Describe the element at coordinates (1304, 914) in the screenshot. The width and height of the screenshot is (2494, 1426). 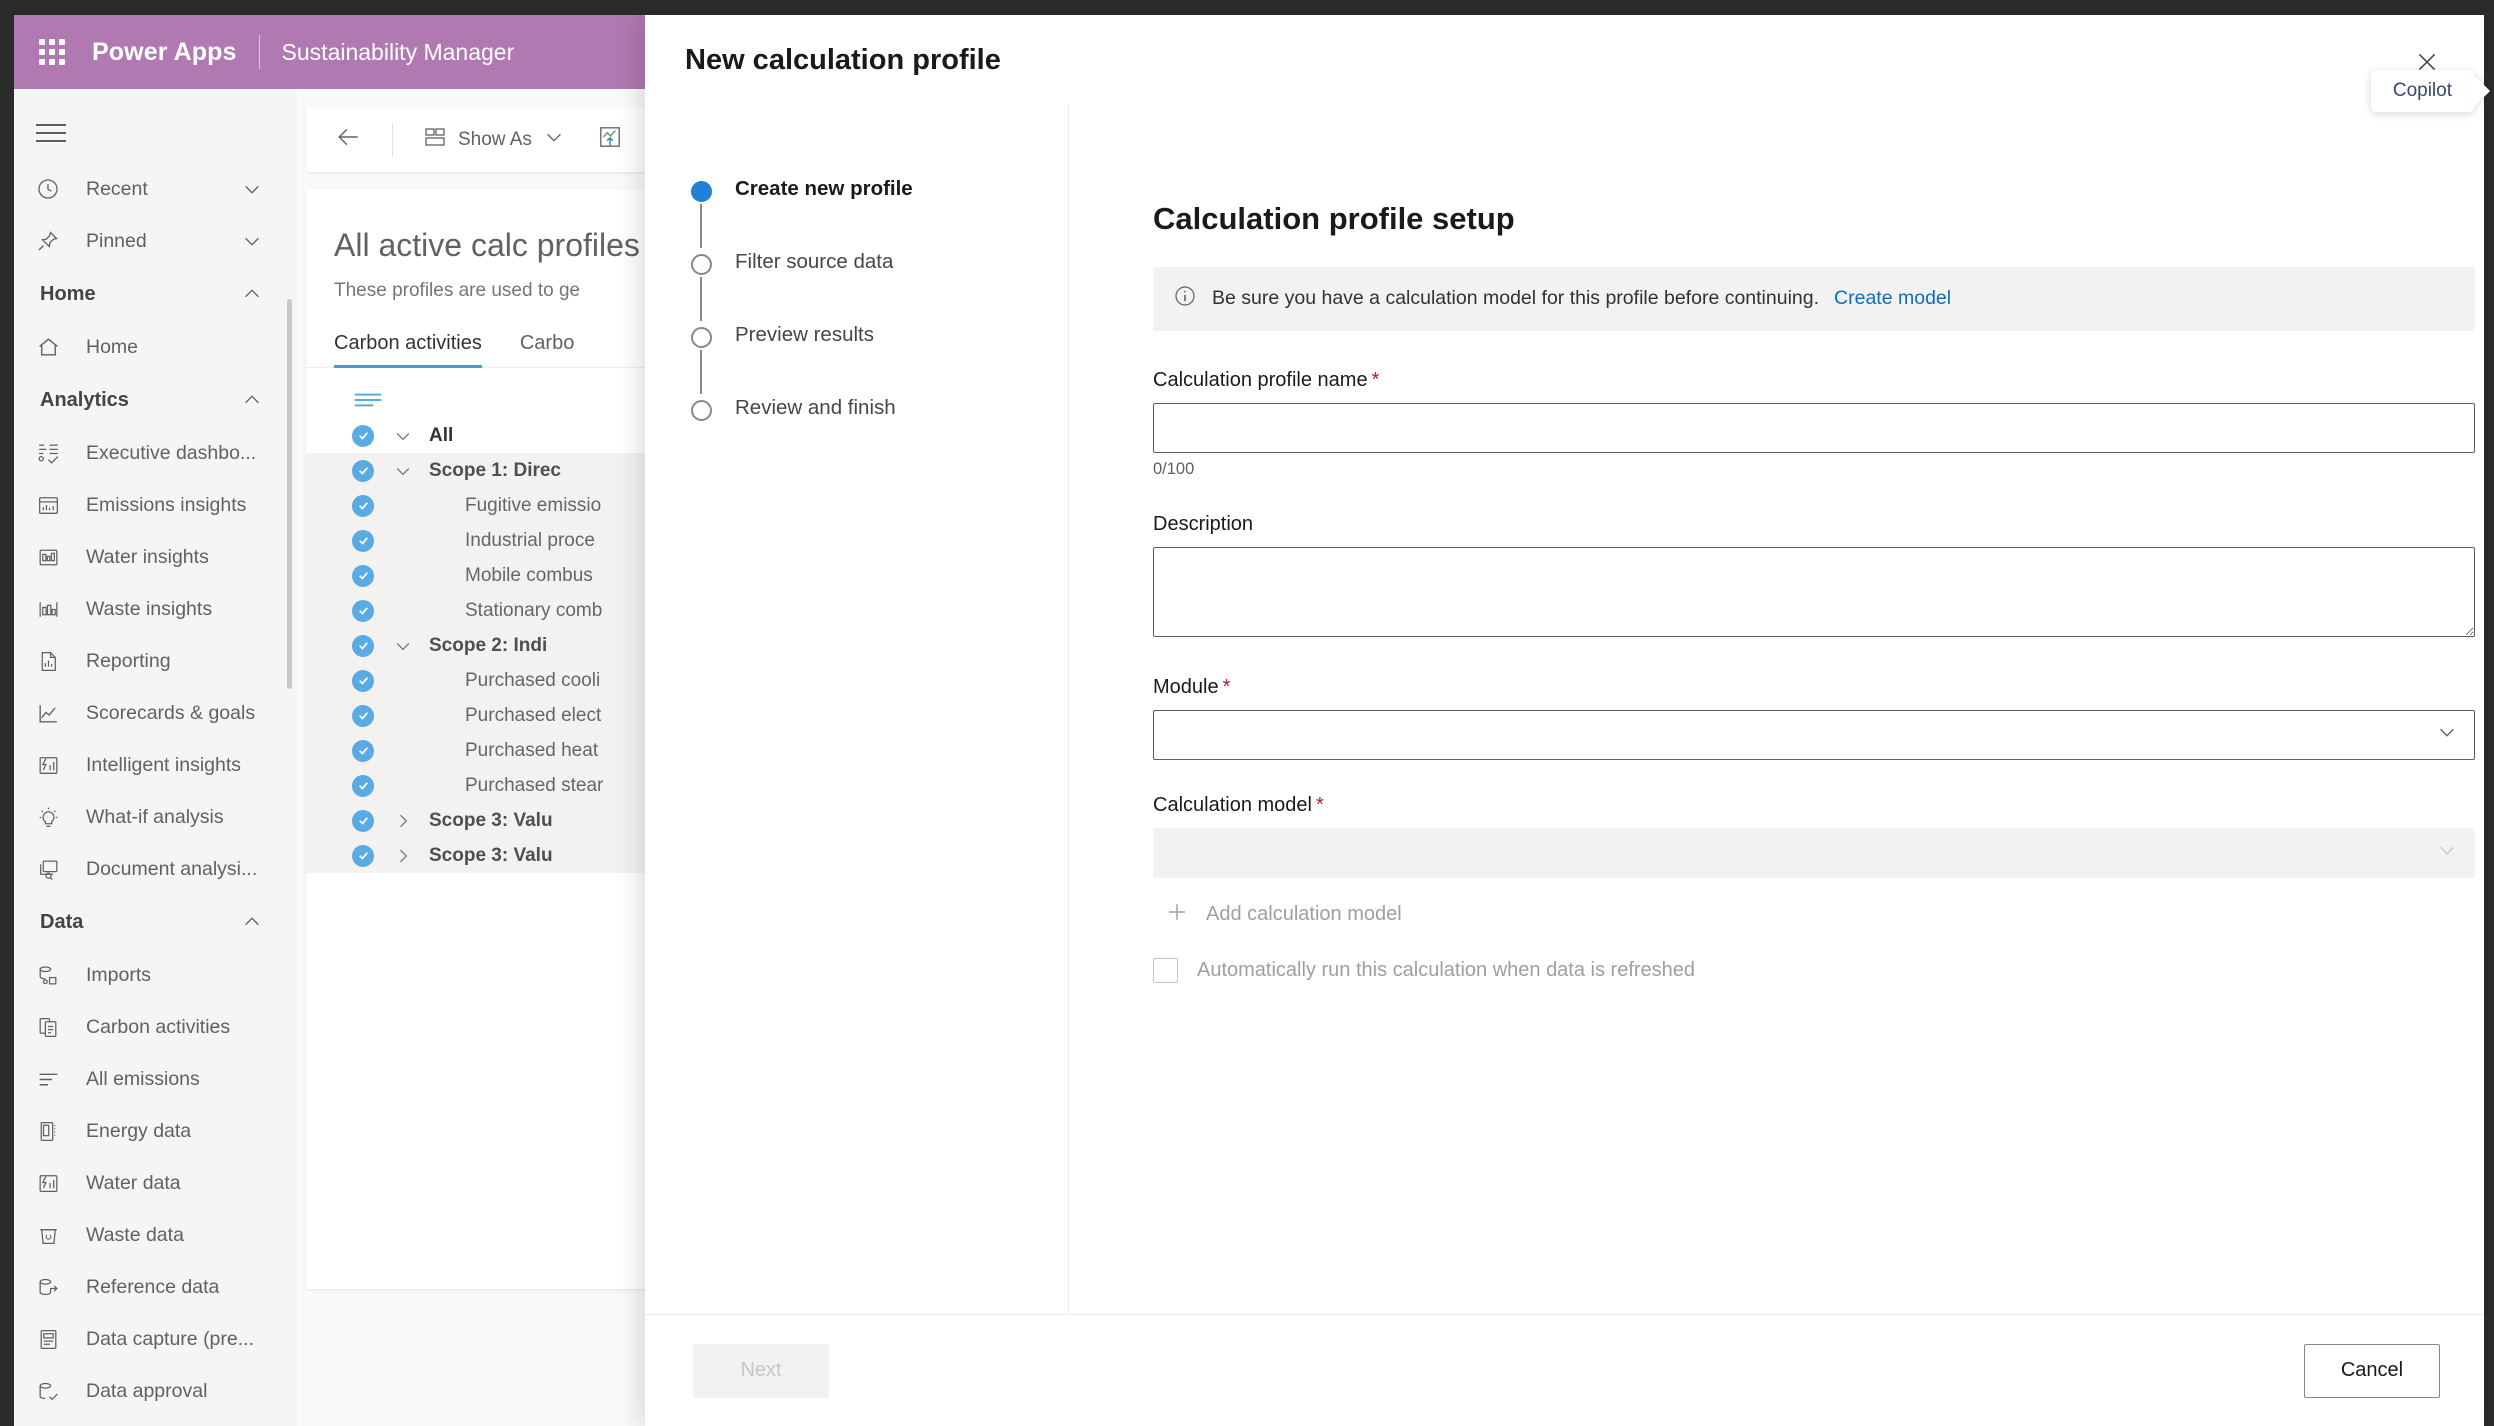
I see `add-calculation-model-label: Add calculation model` at that location.